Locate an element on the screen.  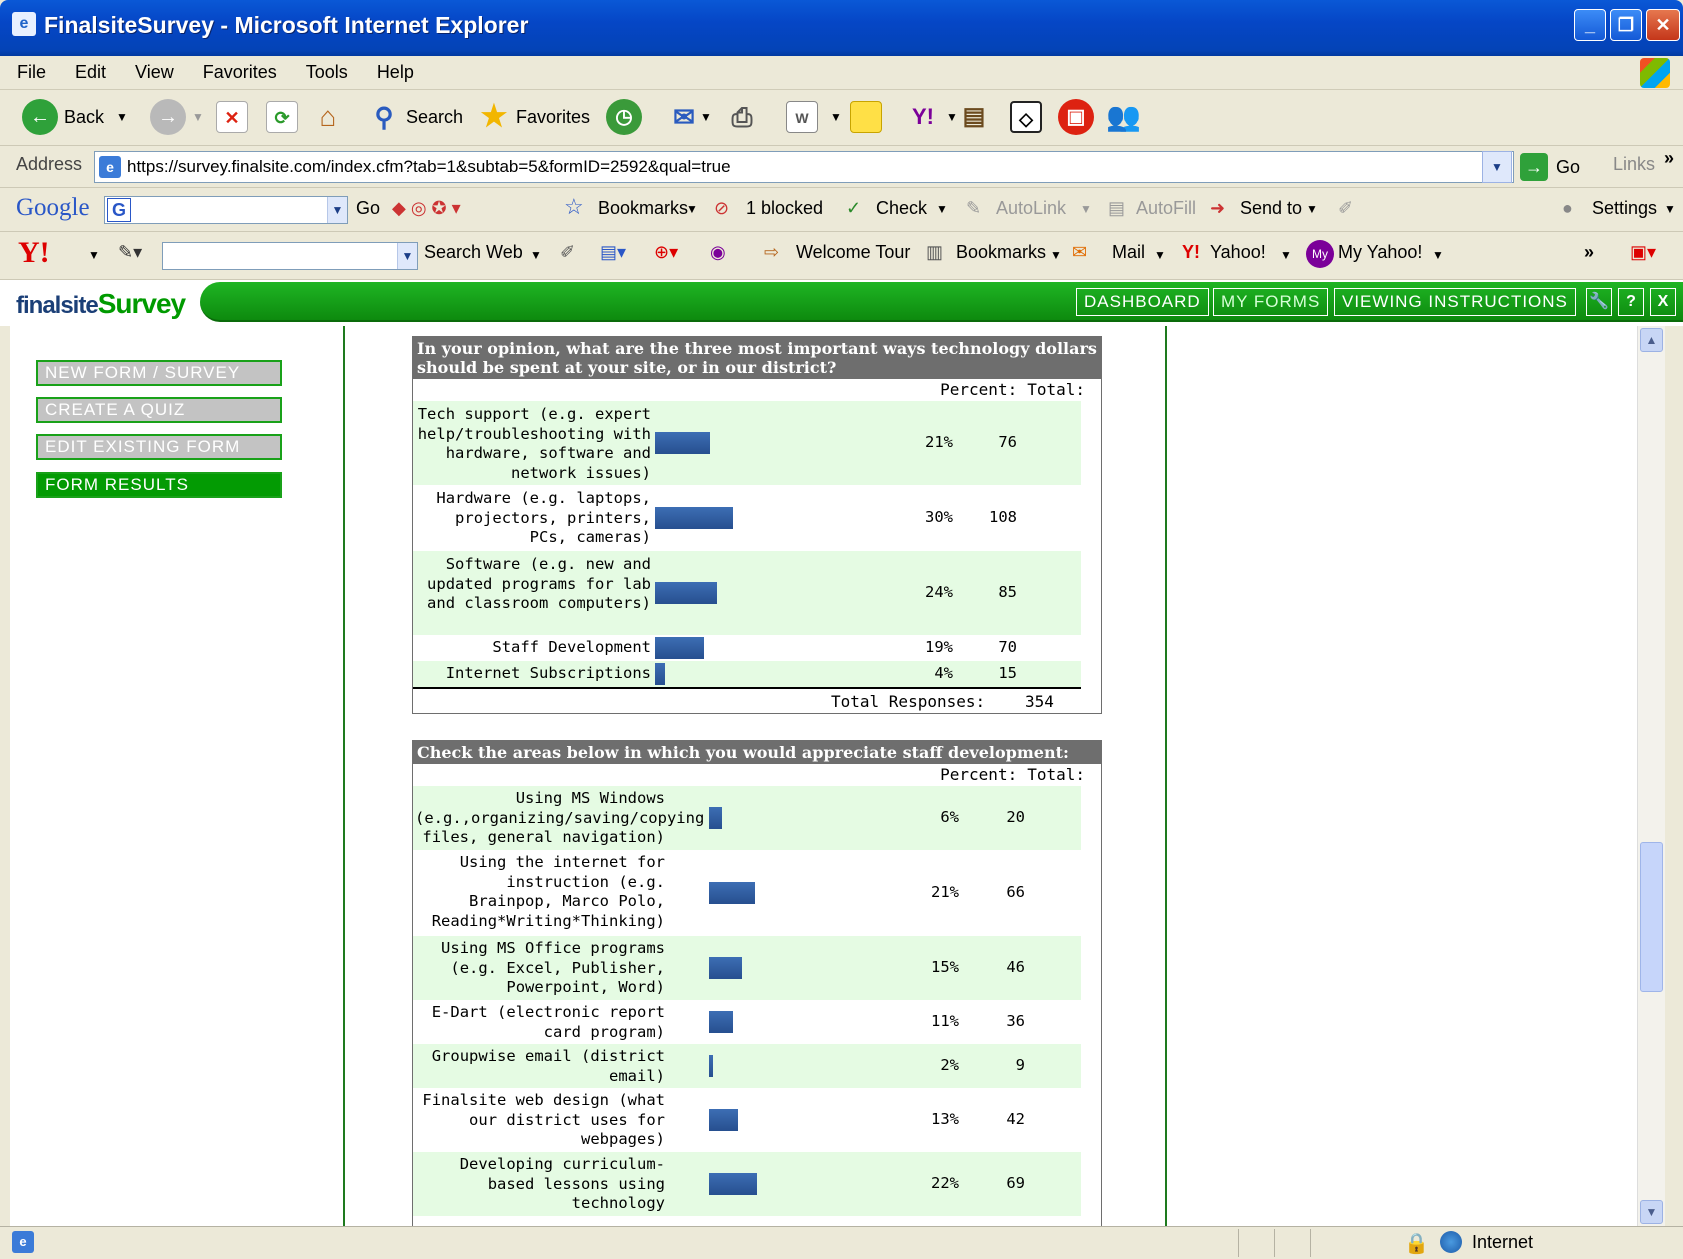
history-button: ◷ is located at coordinates (627, 117).